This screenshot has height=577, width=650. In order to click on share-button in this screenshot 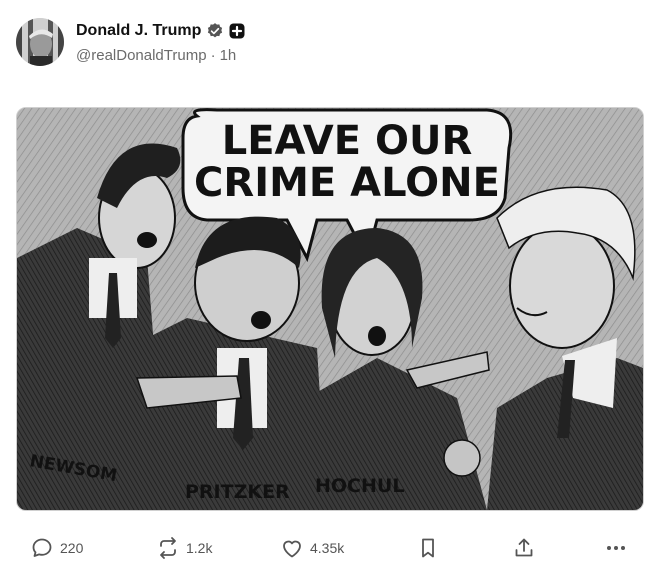, I will do `click(524, 548)`.